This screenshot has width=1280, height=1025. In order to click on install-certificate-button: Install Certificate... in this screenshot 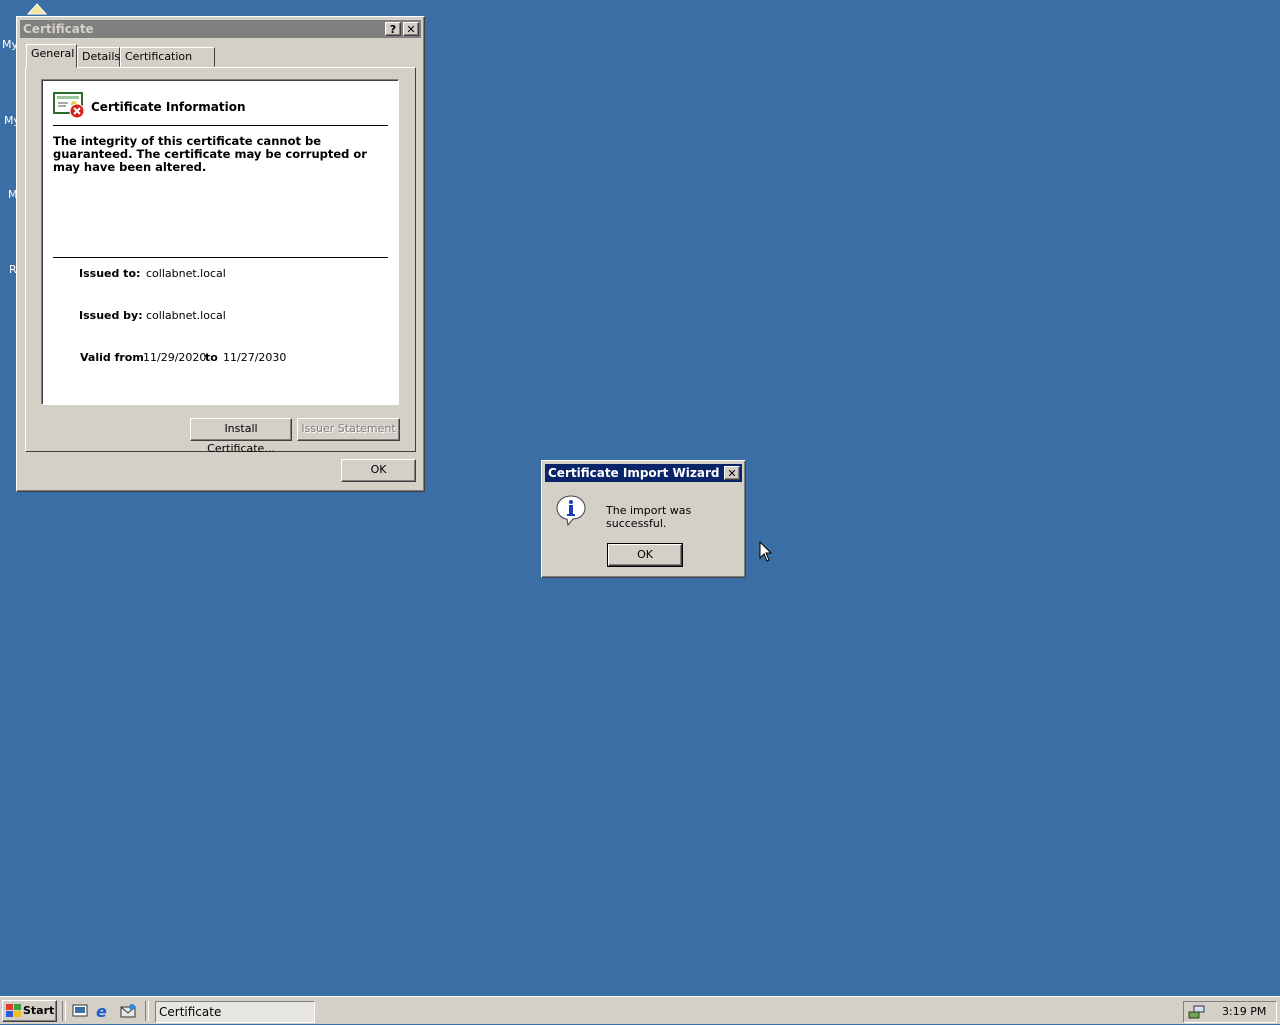, I will do `click(241, 436)`.